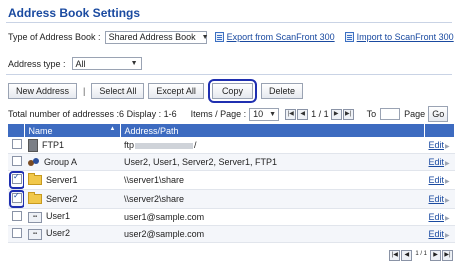 This screenshot has height=263, width=457. What do you see at coordinates (35, 234) in the screenshot?
I see `user-icon: ▪▪` at bounding box center [35, 234].